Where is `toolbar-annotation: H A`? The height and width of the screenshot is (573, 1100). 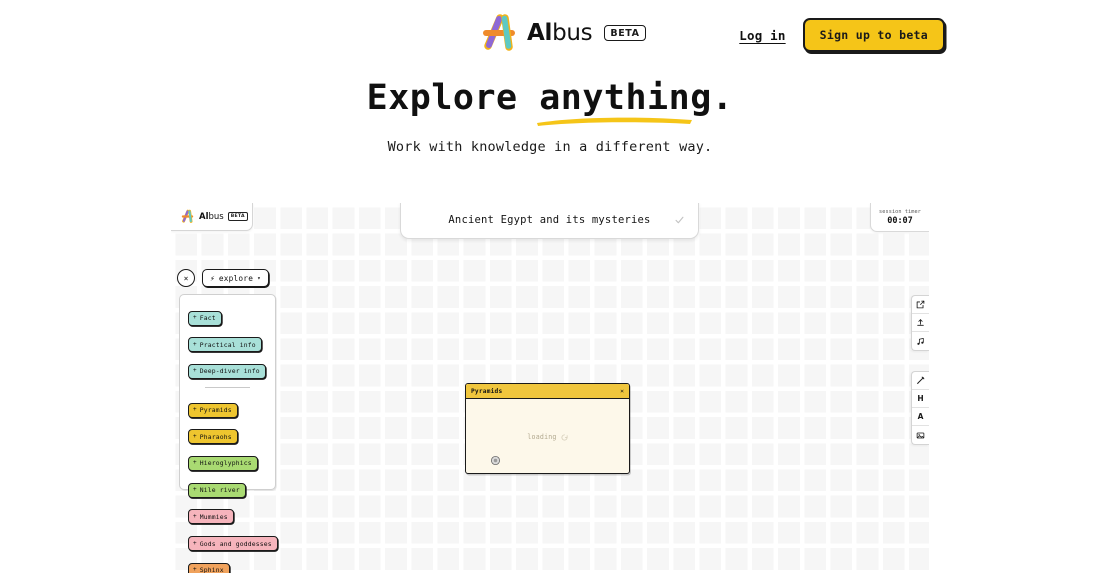
toolbar-annotation: H A is located at coordinates (920, 408).